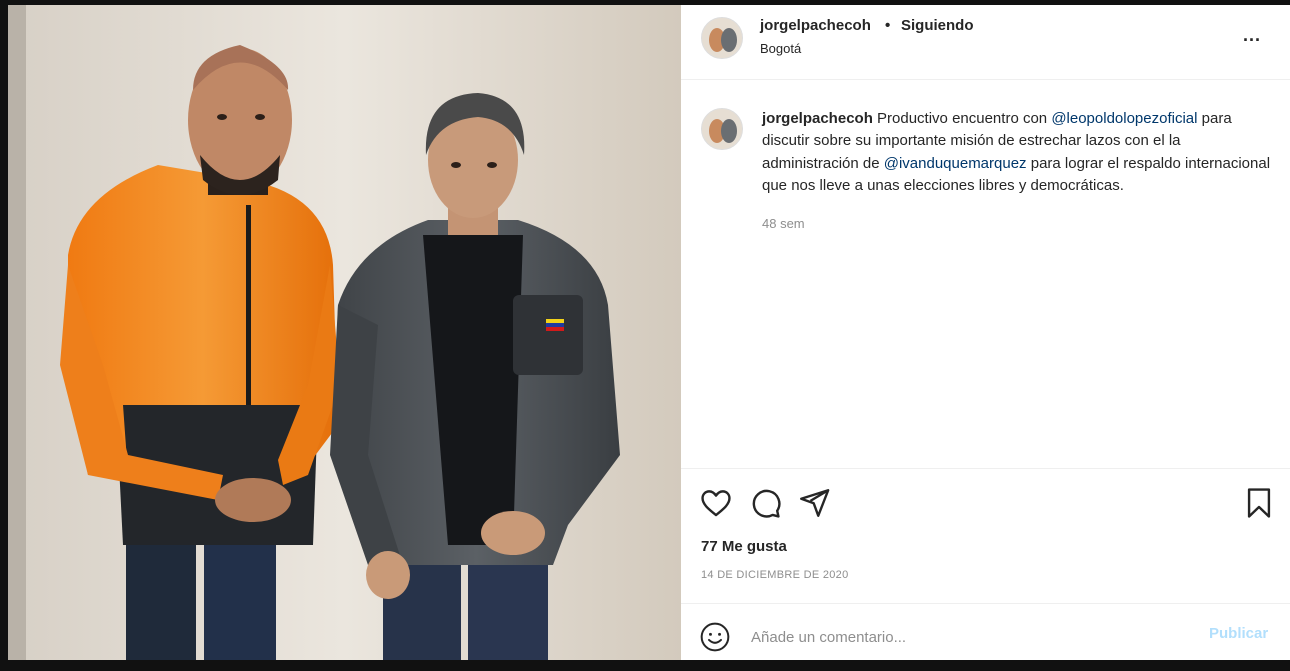 The image size is (1290, 671). What do you see at coordinates (815, 25) in the screenshot?
I see `header-username: jorgelpachecoh` at bounding box center [815, 25].